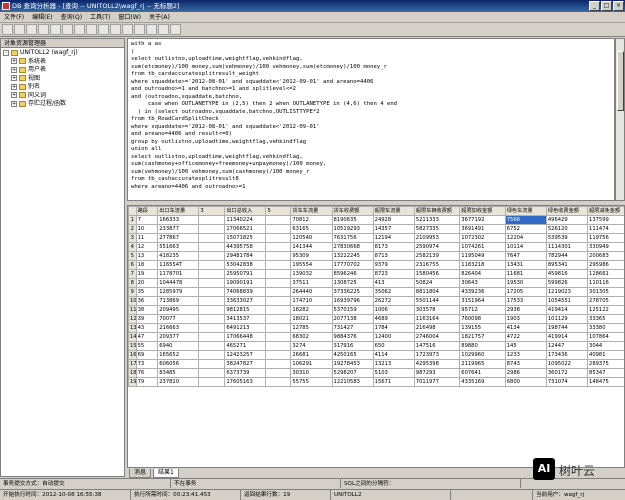 This screenshot has height=500, width=625. I want to click on expand-icon: +, so click(14, 103).